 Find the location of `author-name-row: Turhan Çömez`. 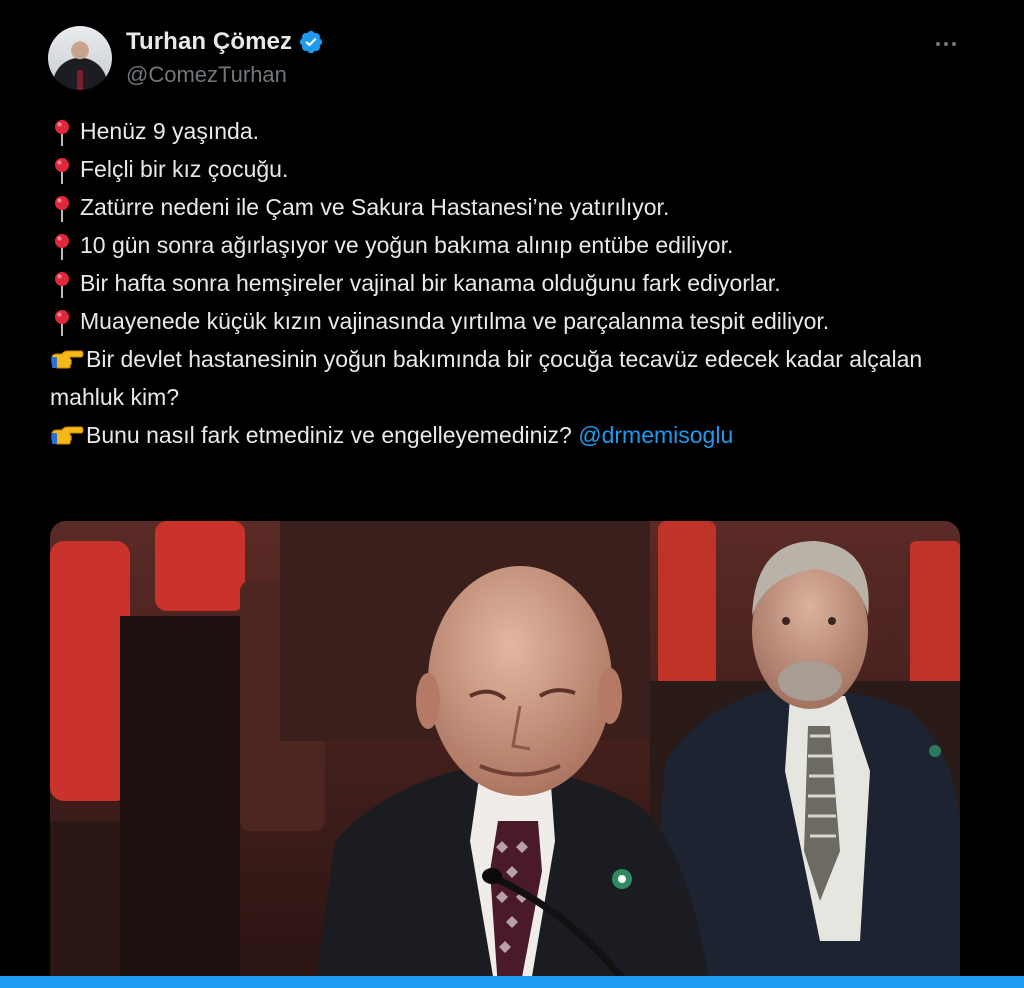

author-name-row: Turhan Çömez is located at coordinates (225, 42).